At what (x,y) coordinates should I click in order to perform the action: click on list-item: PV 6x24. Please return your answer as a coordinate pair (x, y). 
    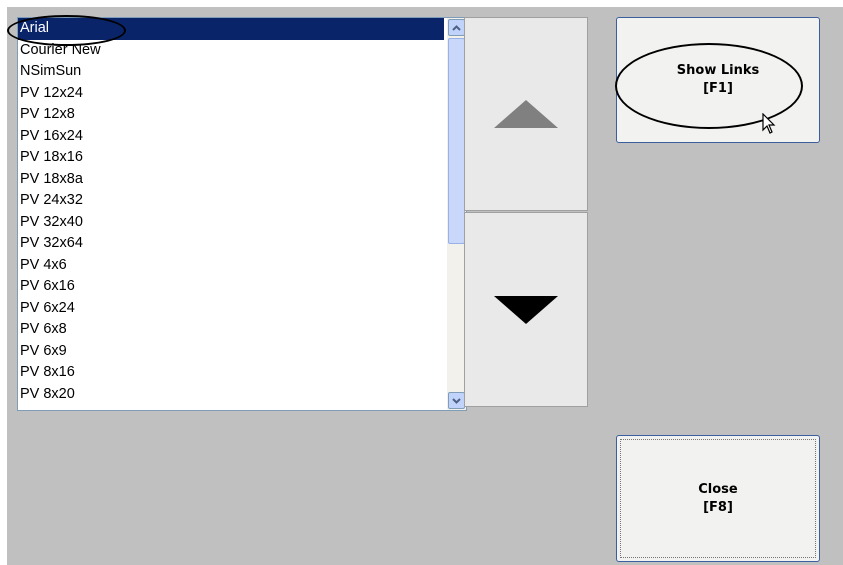
    Looking at the image, I should click on (231, 309).